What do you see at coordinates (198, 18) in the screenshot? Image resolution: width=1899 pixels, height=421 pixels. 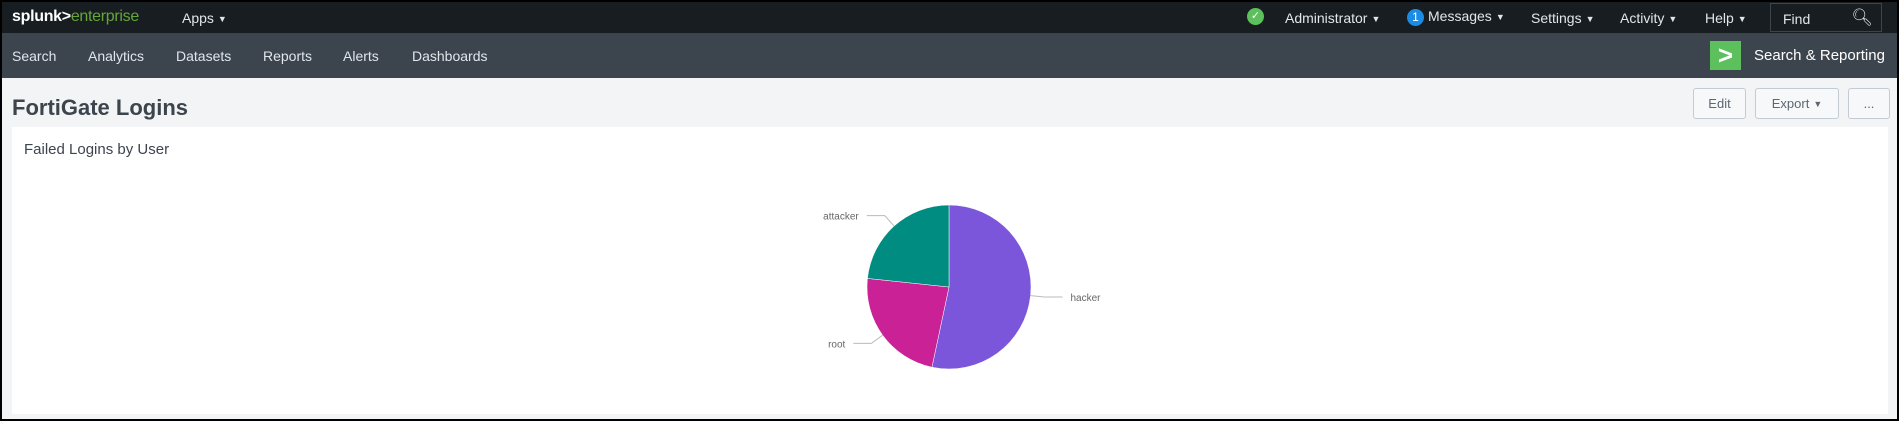 I see `apps-label: Apps` at bounding box center [198, 18].